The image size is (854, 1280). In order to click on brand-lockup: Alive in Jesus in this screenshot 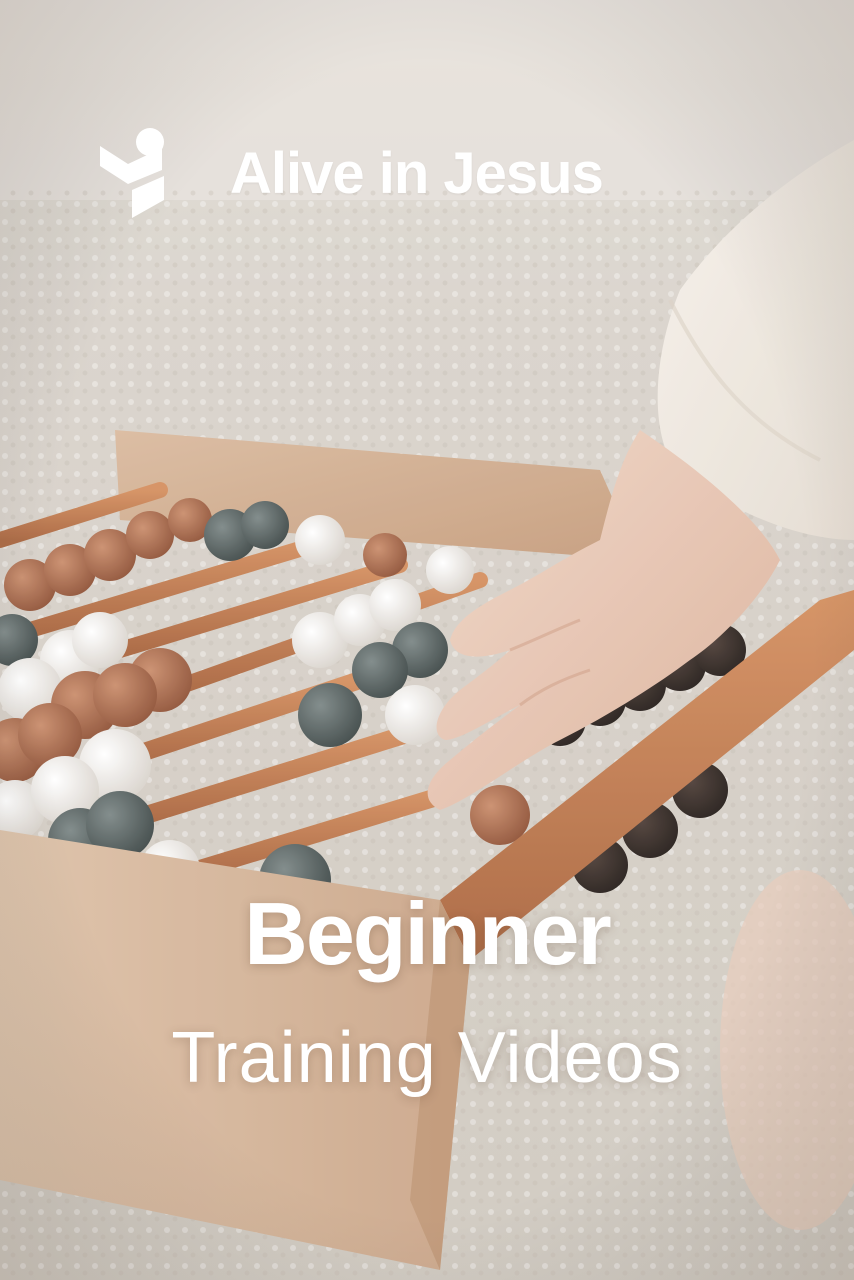, I will do `click(352, 174)`.